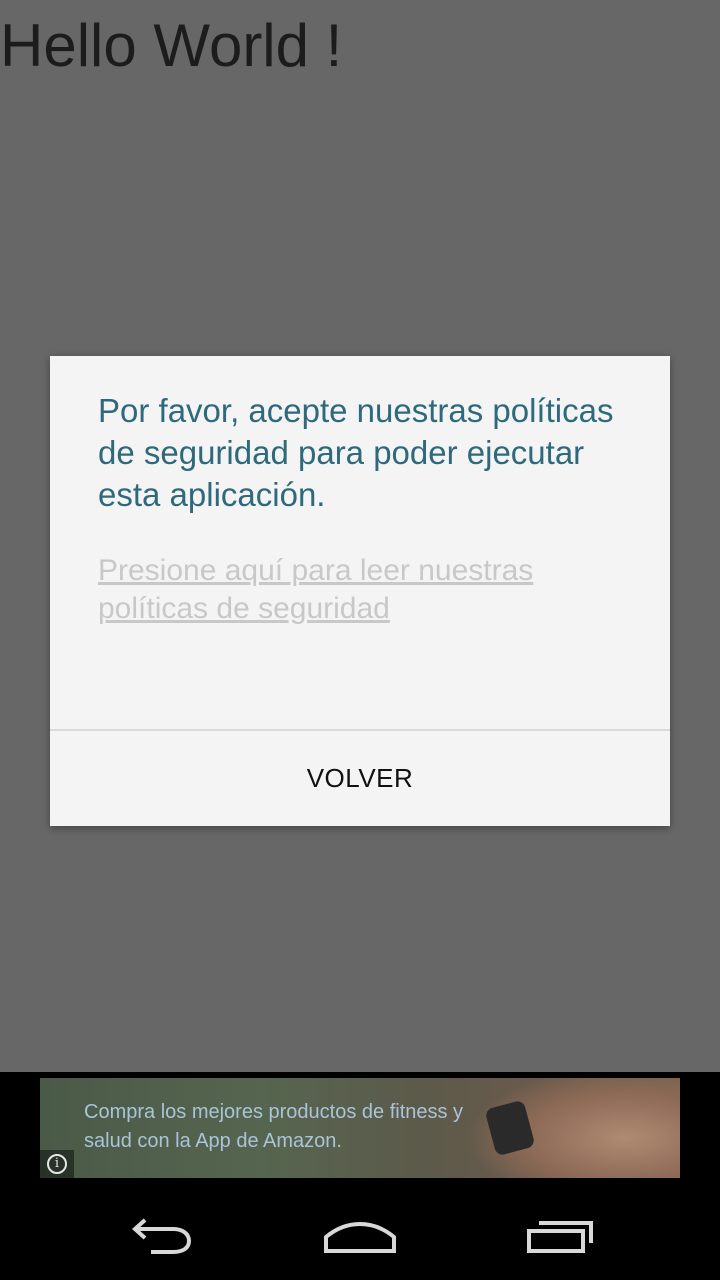  I want to click on info-icon: i, so click(57, 1164).